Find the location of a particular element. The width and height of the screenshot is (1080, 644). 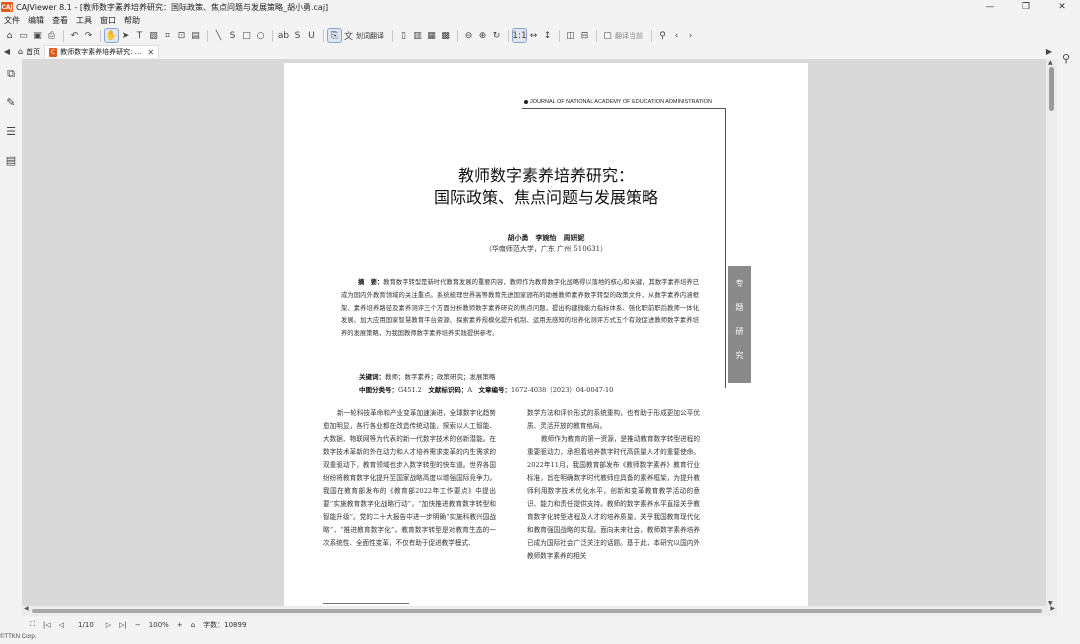

last-page-icon: ▷| is located at coordinates (123, 625).